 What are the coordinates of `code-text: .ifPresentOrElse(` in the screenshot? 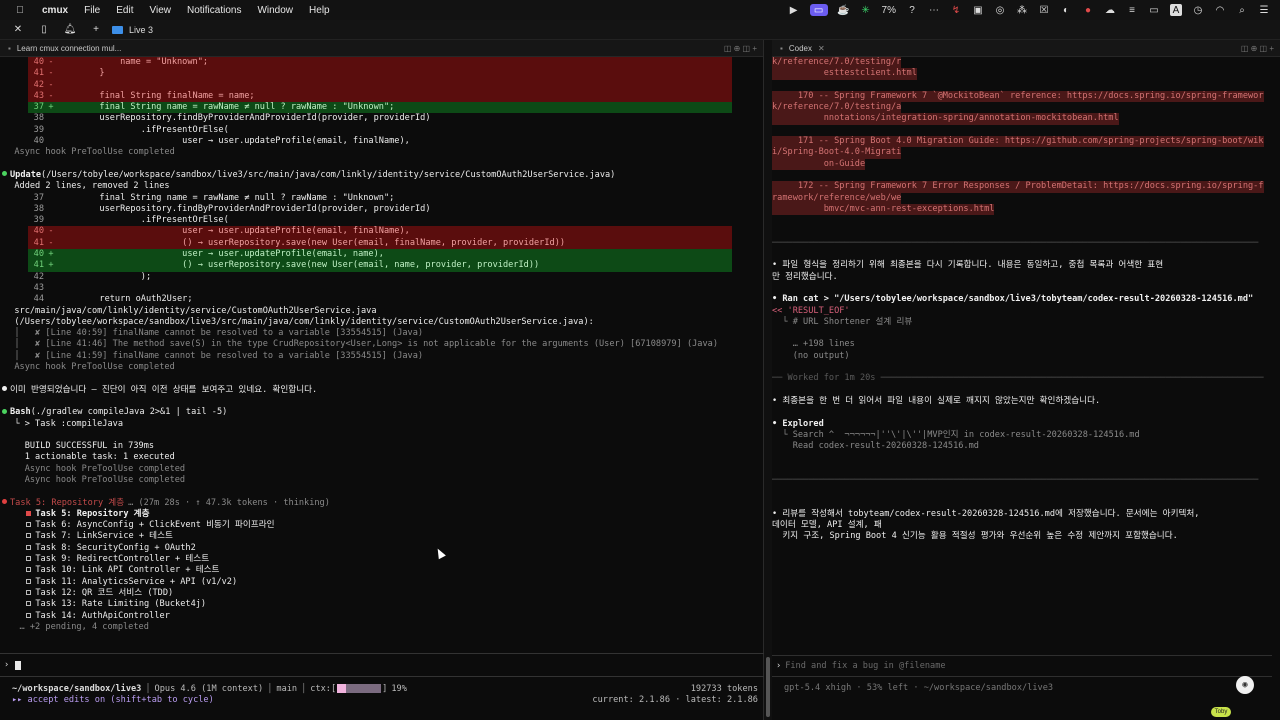 It's located at (143, 129).